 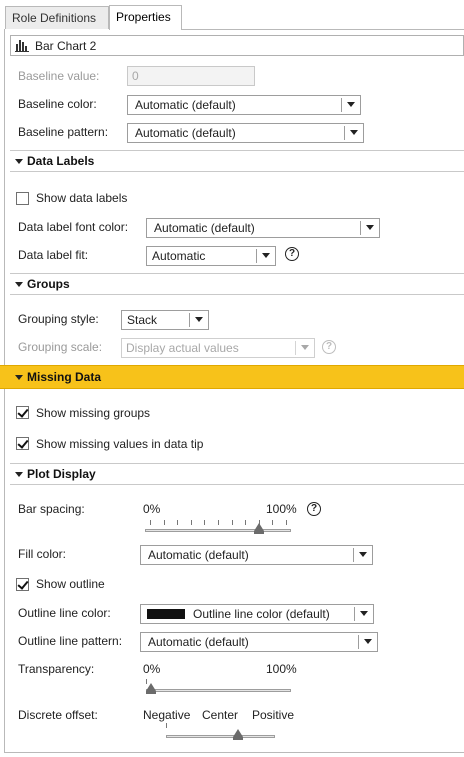 I want to click on transparency-slider, so click(x=218, y=689).